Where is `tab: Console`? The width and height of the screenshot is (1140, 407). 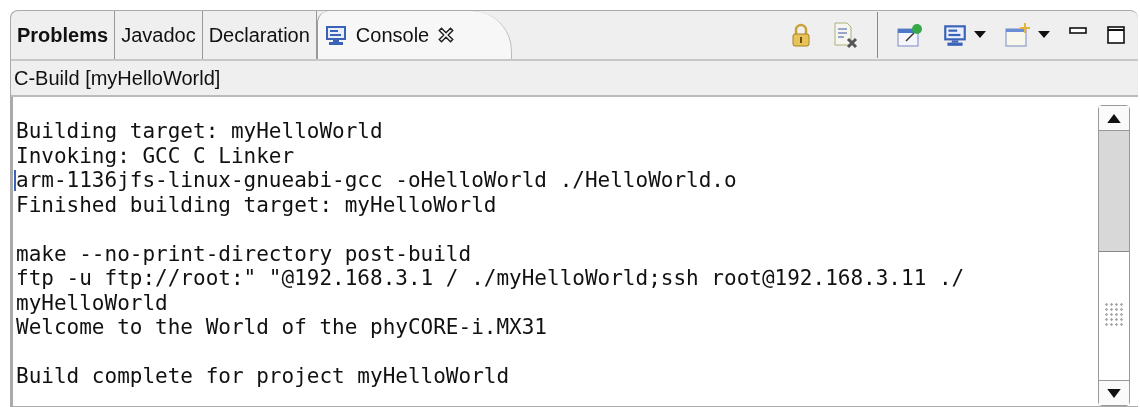
tab: Console is located at coordinates (414, 35).